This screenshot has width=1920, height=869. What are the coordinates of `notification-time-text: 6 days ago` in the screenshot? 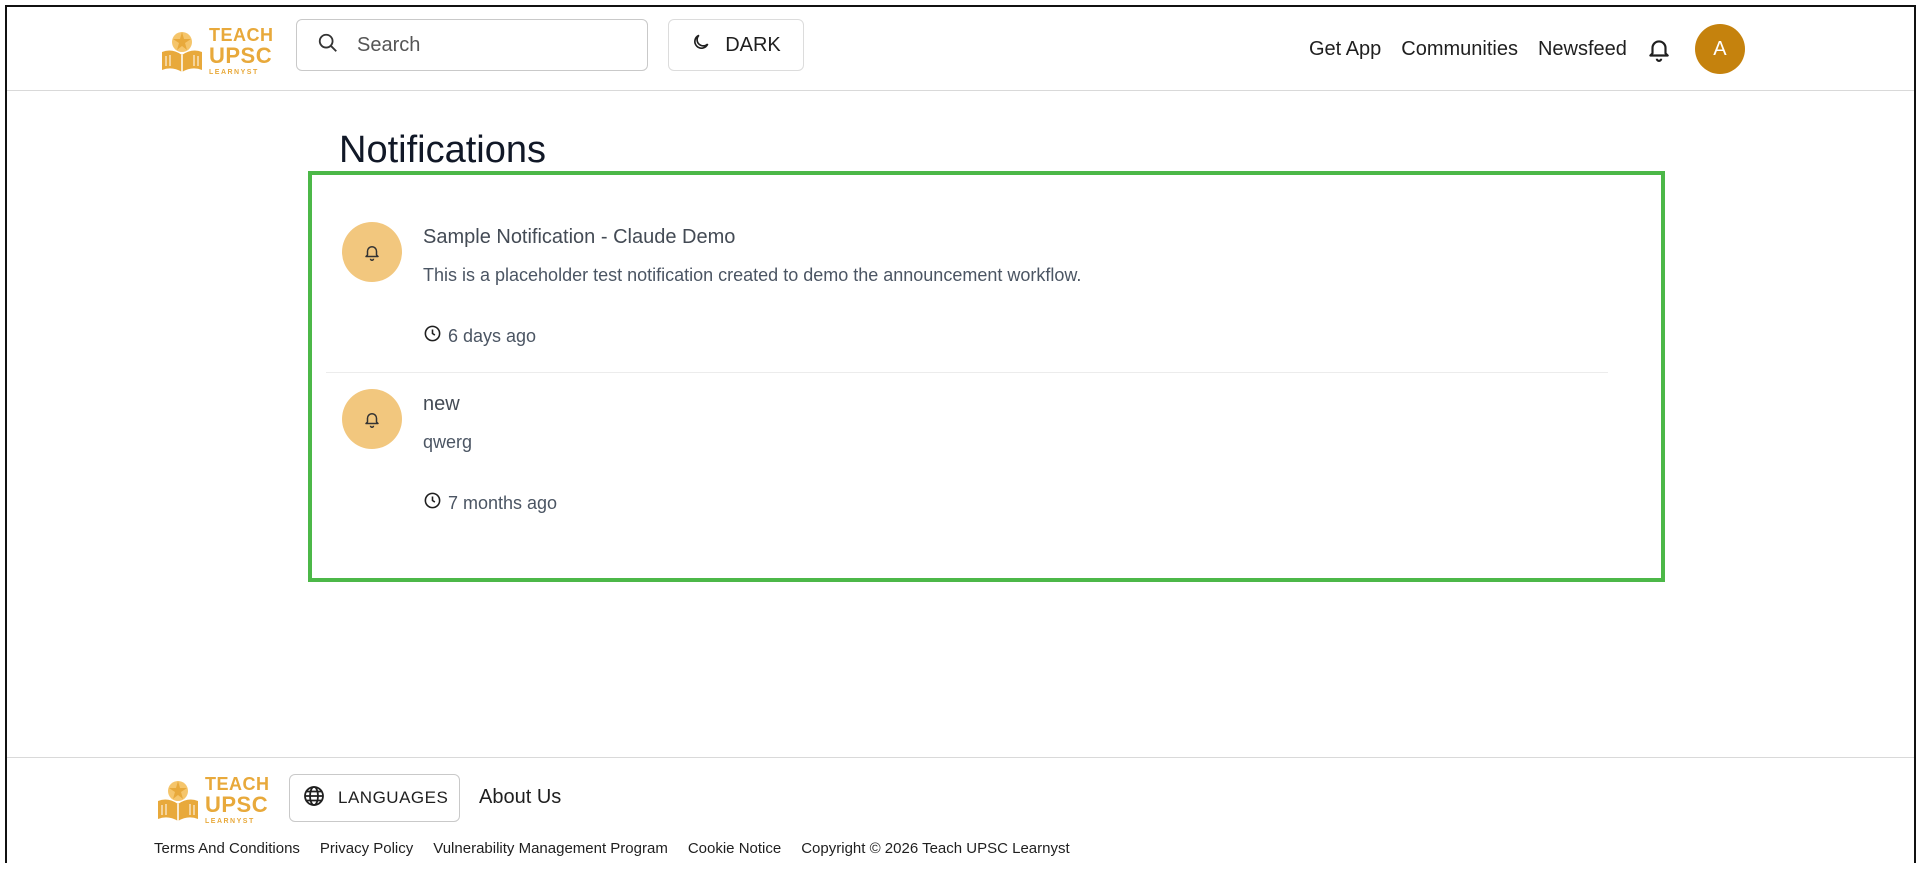 It's located at (492, 335).